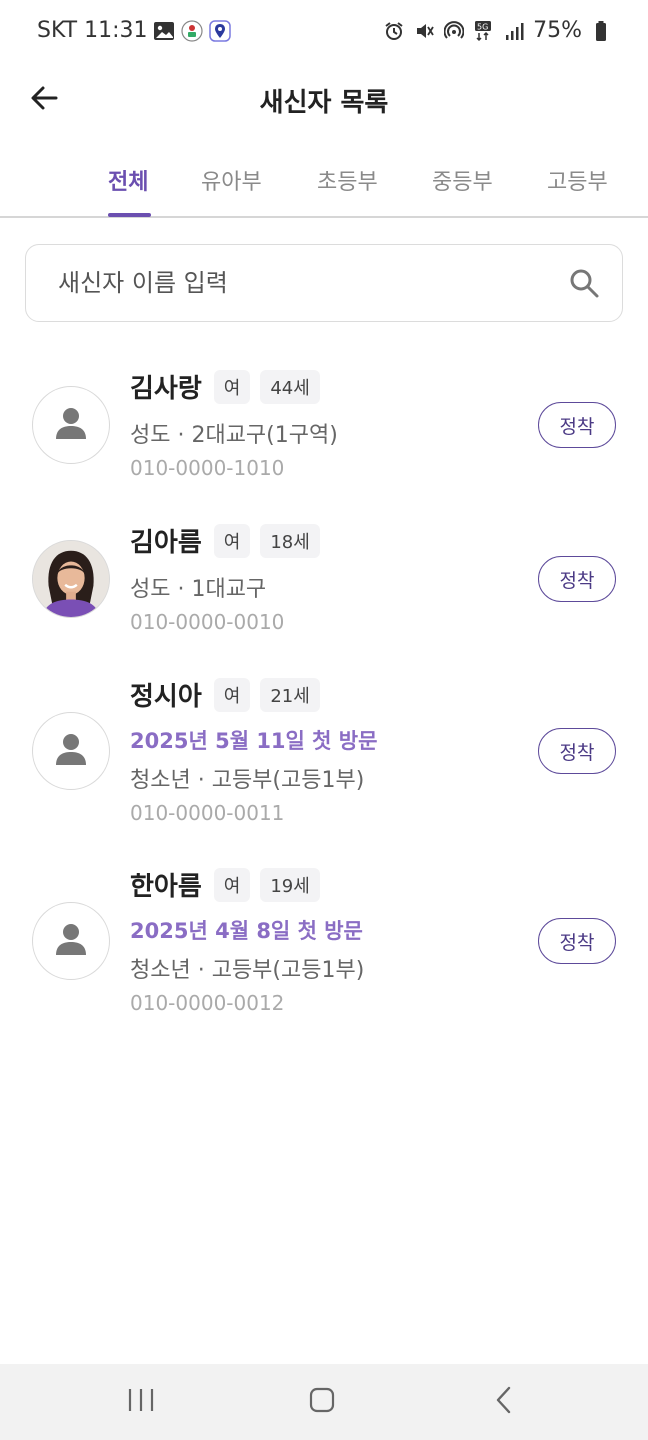 Image resolution: width=648 pixels, height=1440 pixels. Describe the element at coordinates (254, 741) in the screenshot. I see `first-visit-date: 2025년 5월 11일 첫 방문` at that location.